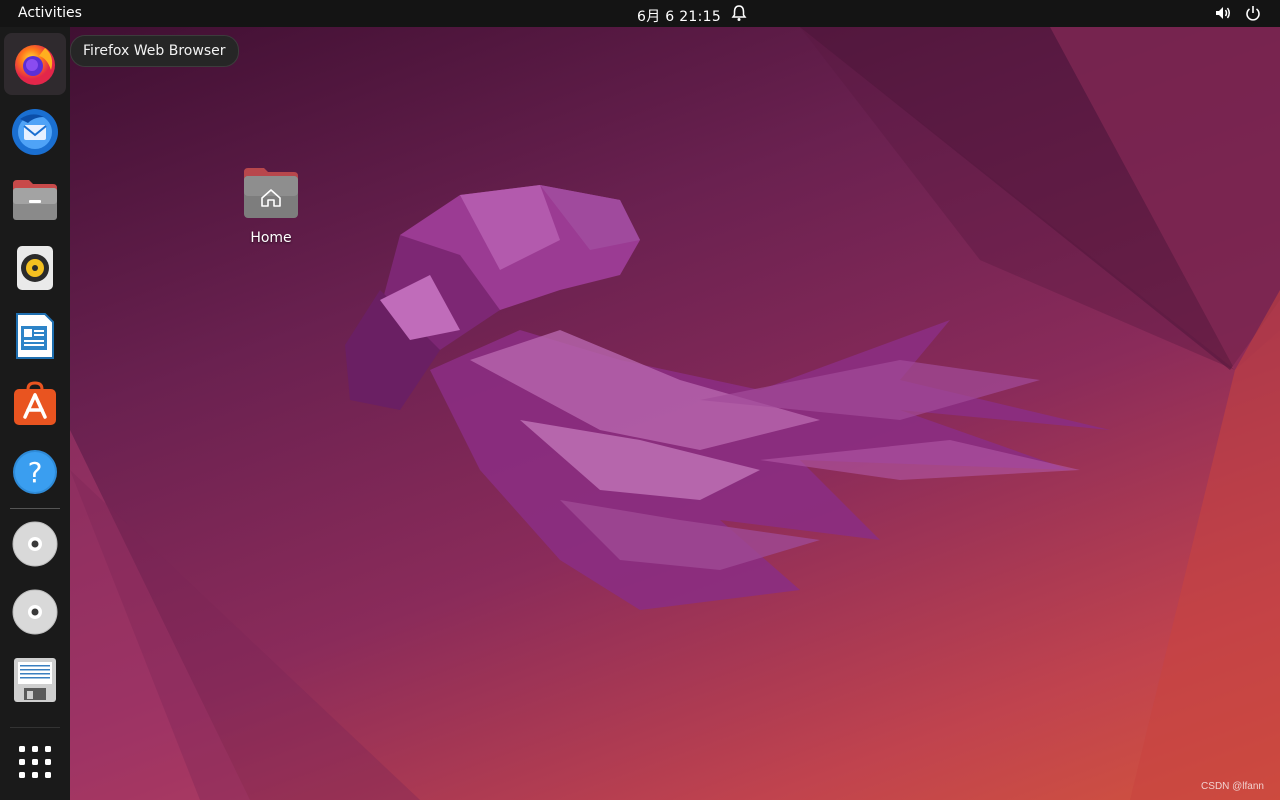 This screenshot has height=800, width=1280. What do you see at coordinates (35, 508) in the screenshot?
I see `dock-separator` at bounding box center [35, 508].